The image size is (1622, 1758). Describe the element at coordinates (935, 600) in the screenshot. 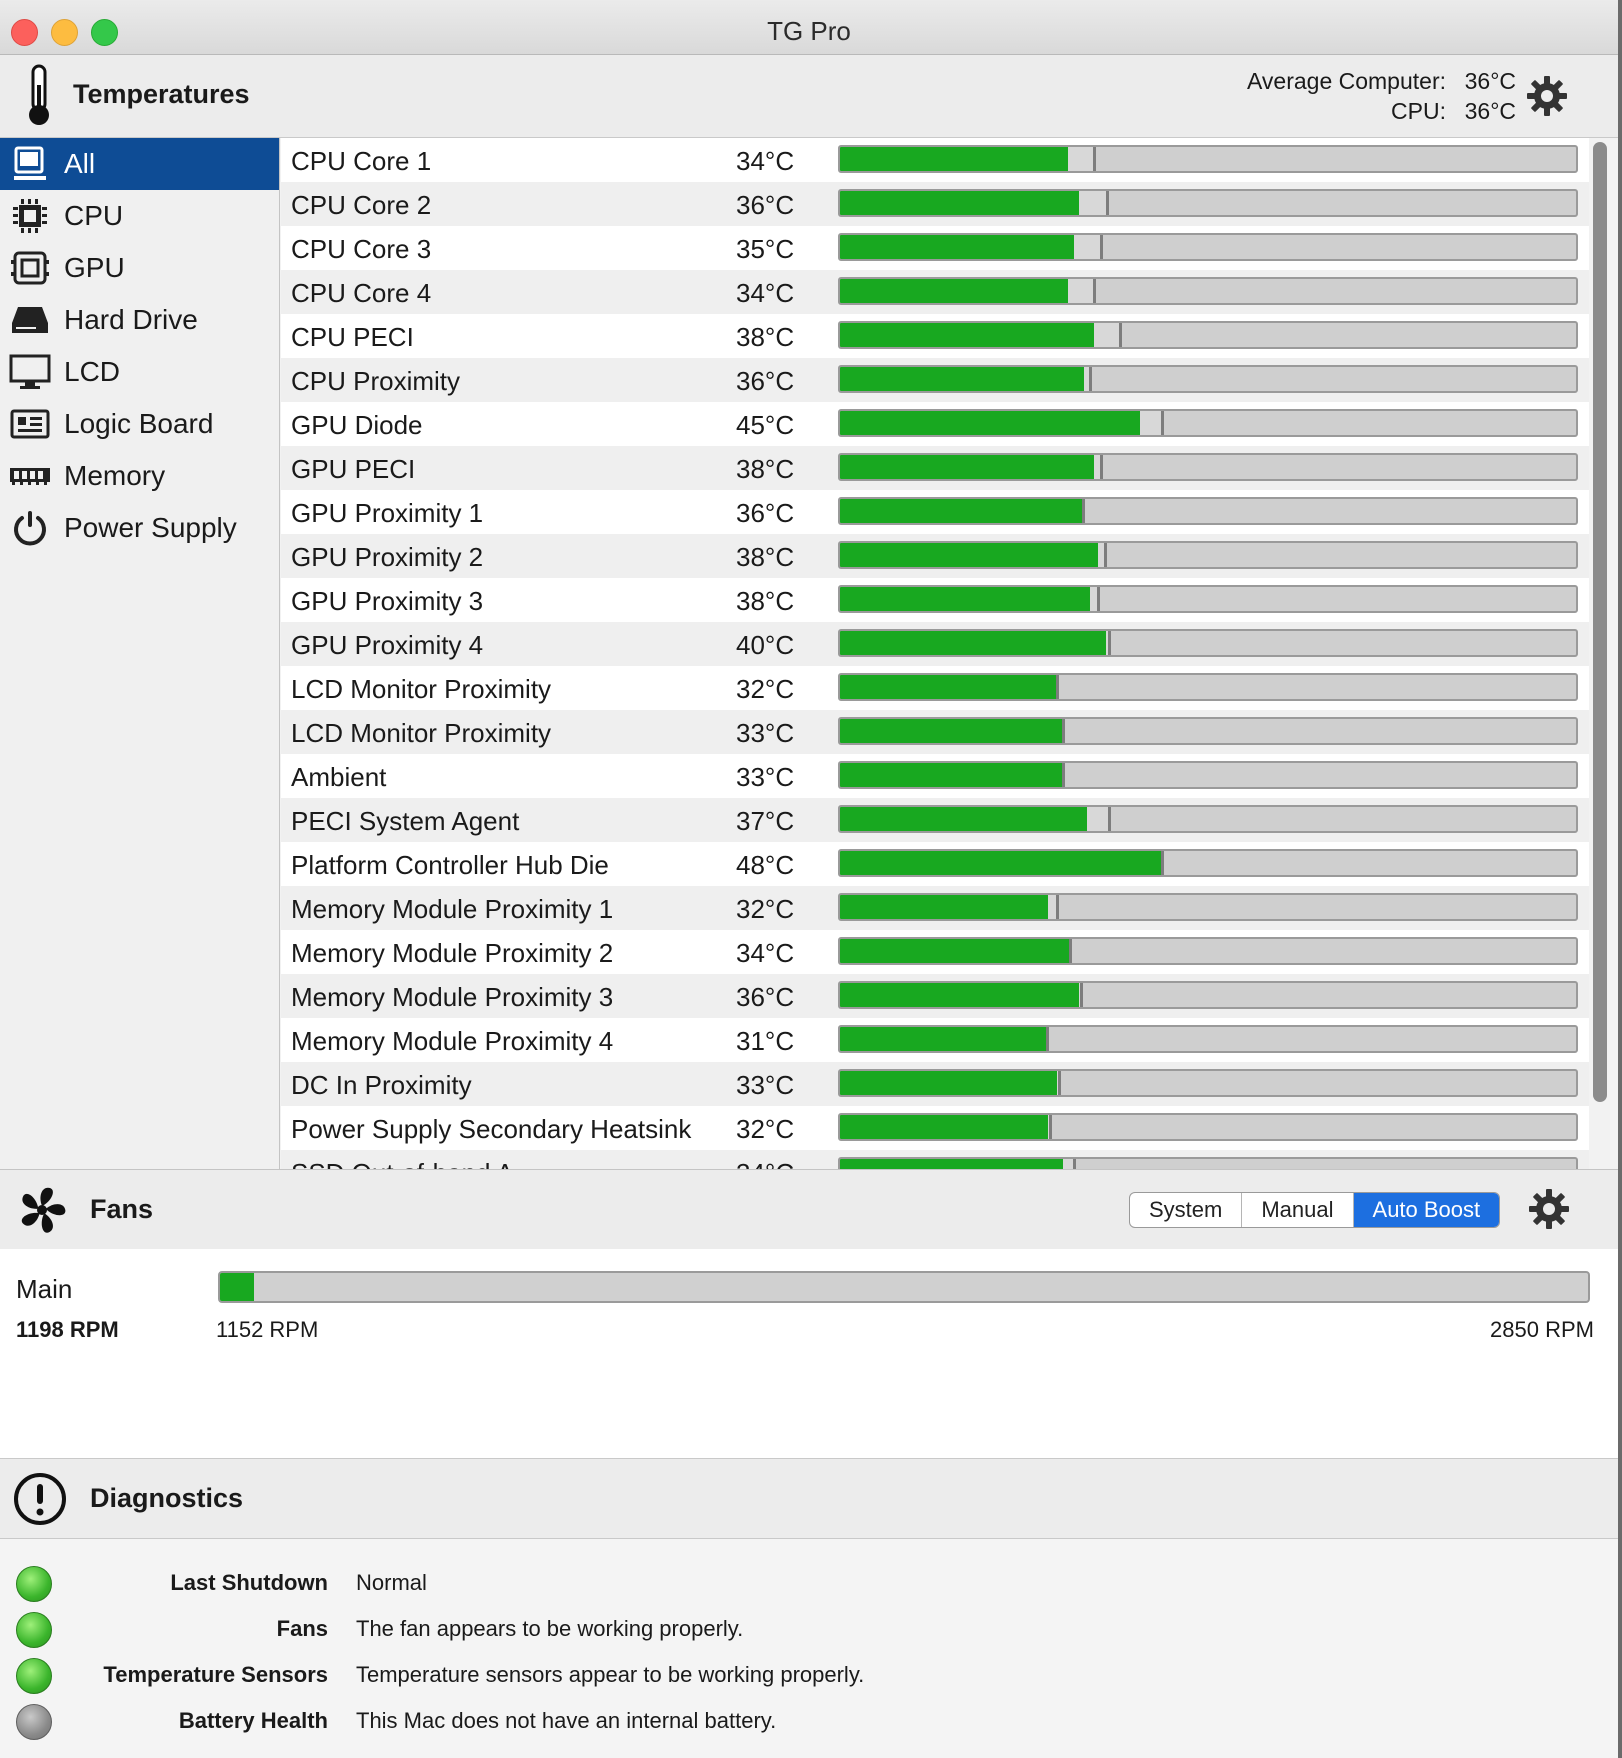

I see `sensor-row: GPU Proximity 3 38°C` at that location.